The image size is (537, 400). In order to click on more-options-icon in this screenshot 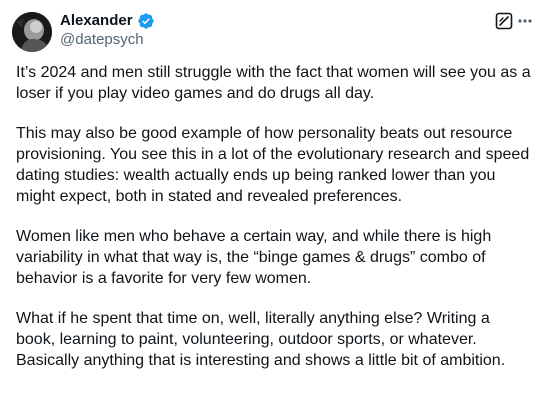, I will do `click(525, 21)`.